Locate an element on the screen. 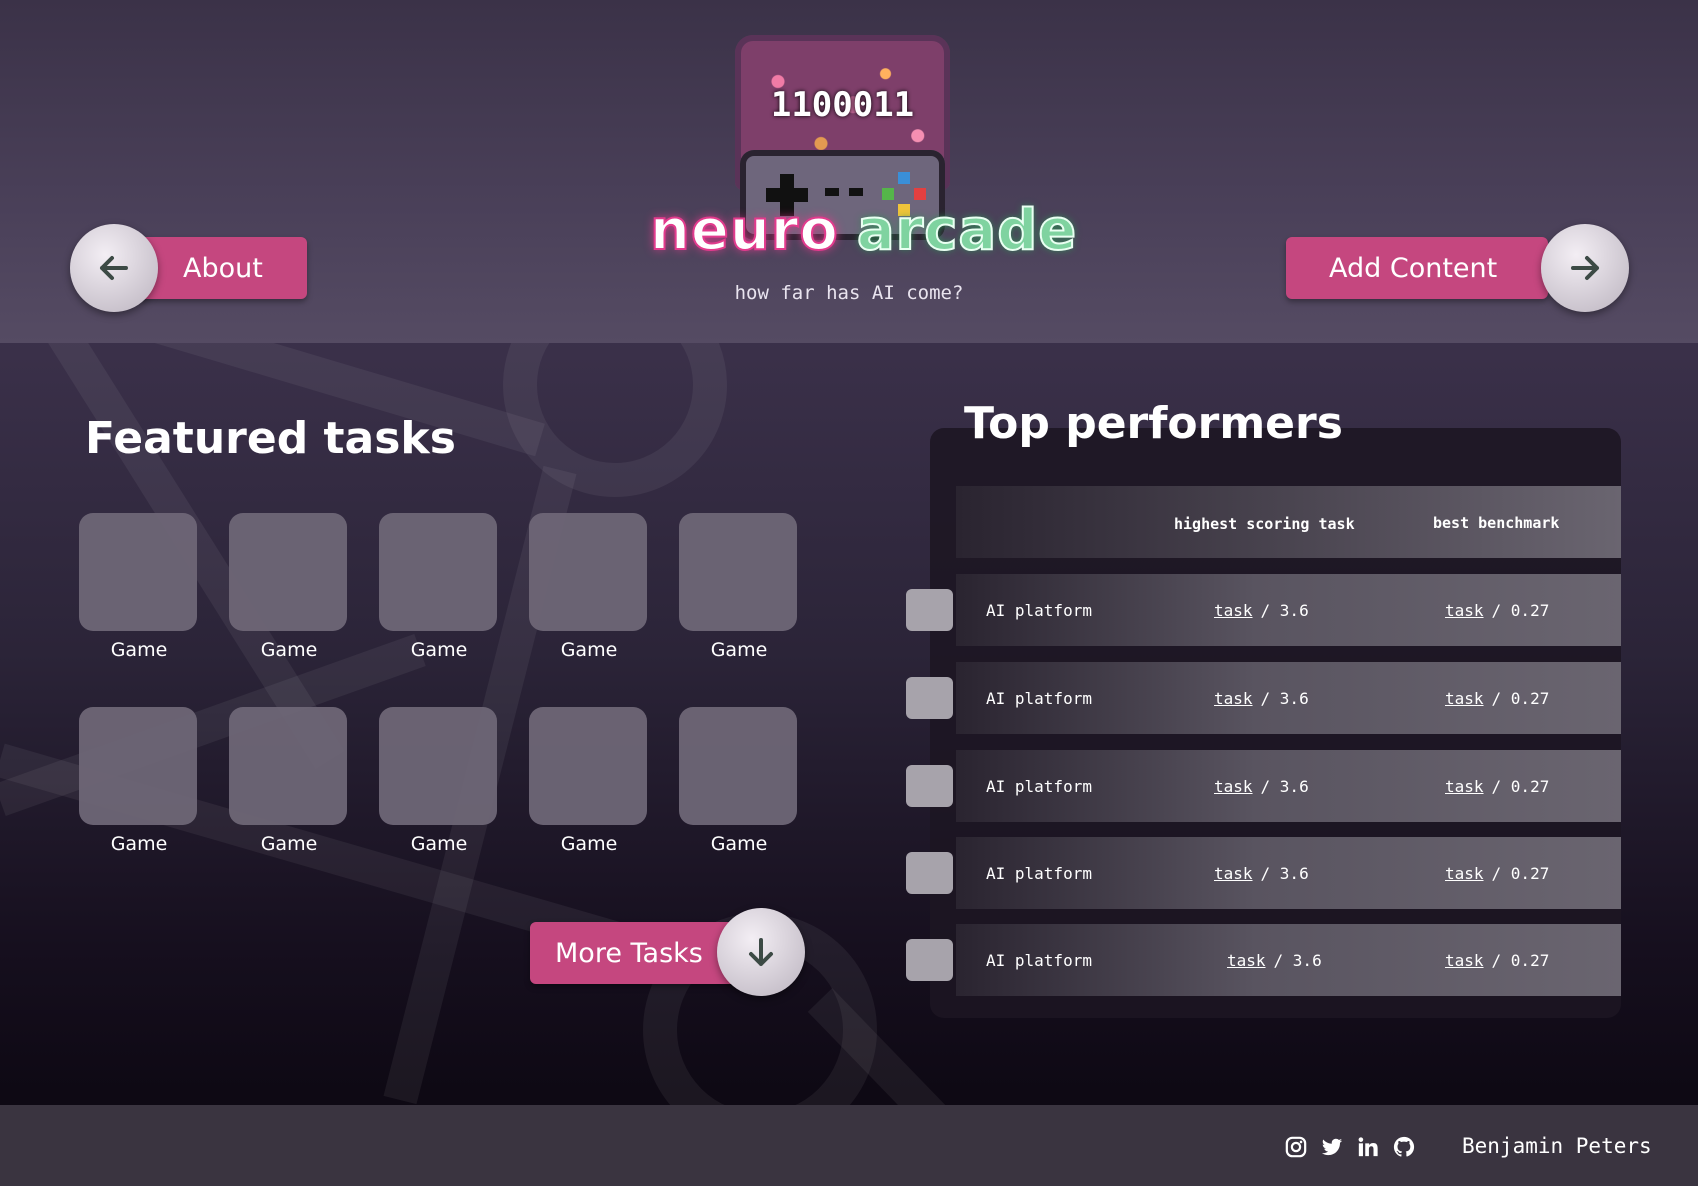 This screenshot has height=1186, width=1698. about-back-button is located at coordinates (114, 268).